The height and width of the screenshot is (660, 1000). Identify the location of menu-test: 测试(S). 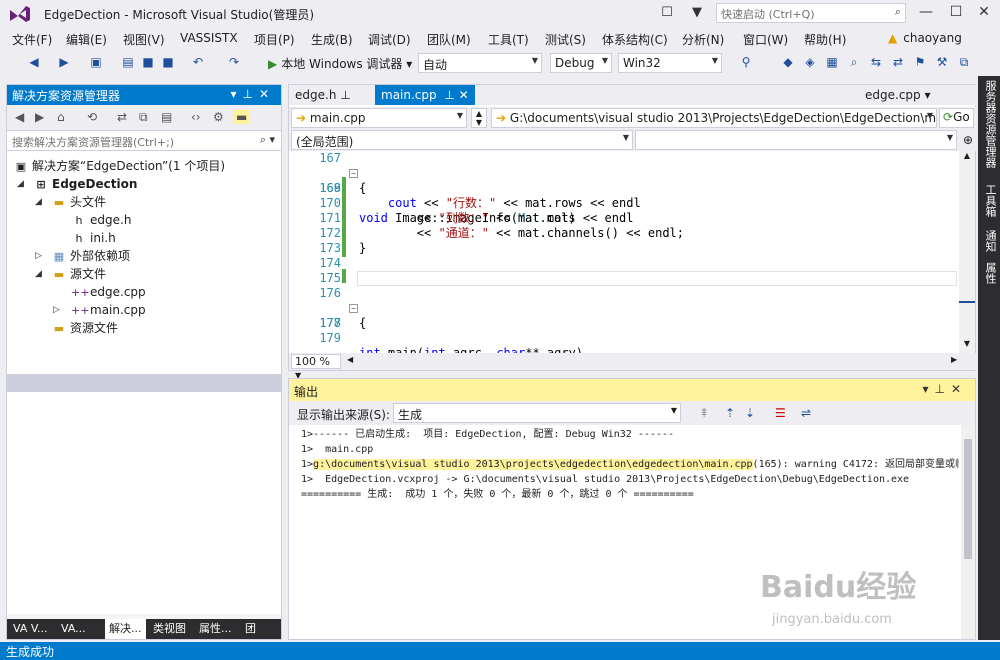
(565, 39).